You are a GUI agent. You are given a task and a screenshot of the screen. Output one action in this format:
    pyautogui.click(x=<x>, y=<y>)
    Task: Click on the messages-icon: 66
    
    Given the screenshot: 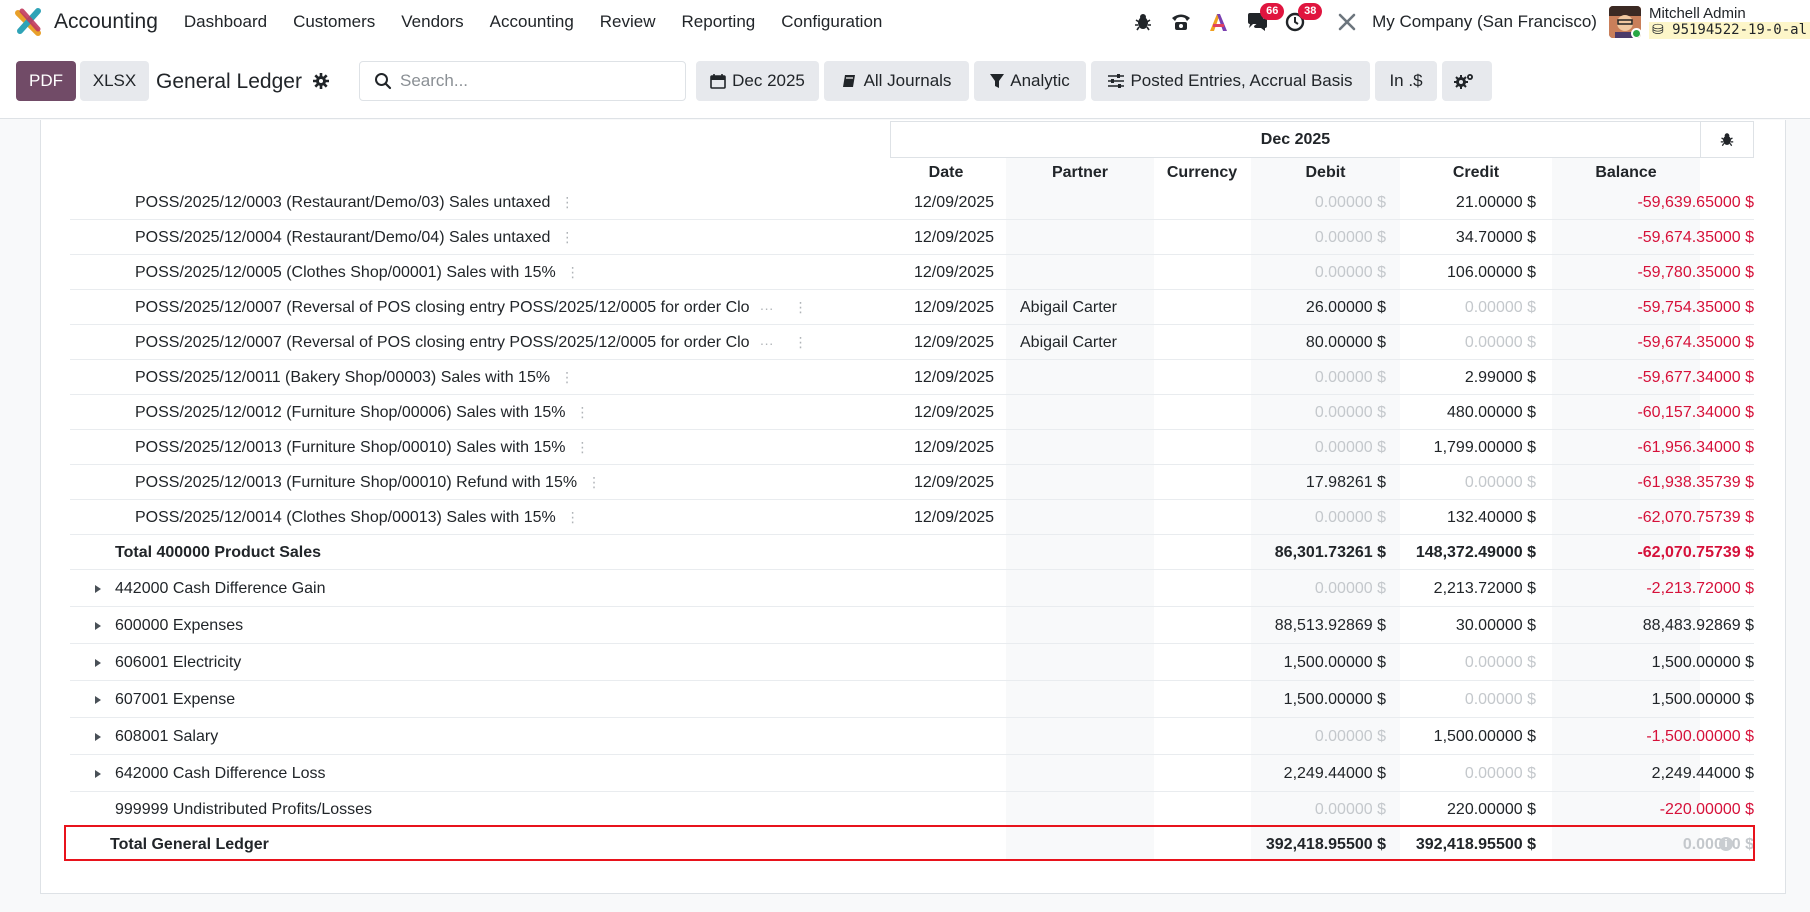 What is the action you would take?
    pyautogui.click(x=1264, y=19)
    